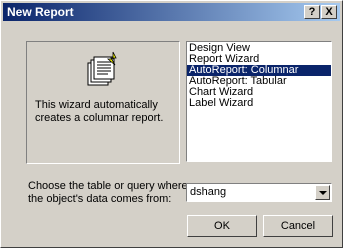 This screenshot has width=343, height=248. I want to click on cancel-button: Cancel, so click(298, 226).